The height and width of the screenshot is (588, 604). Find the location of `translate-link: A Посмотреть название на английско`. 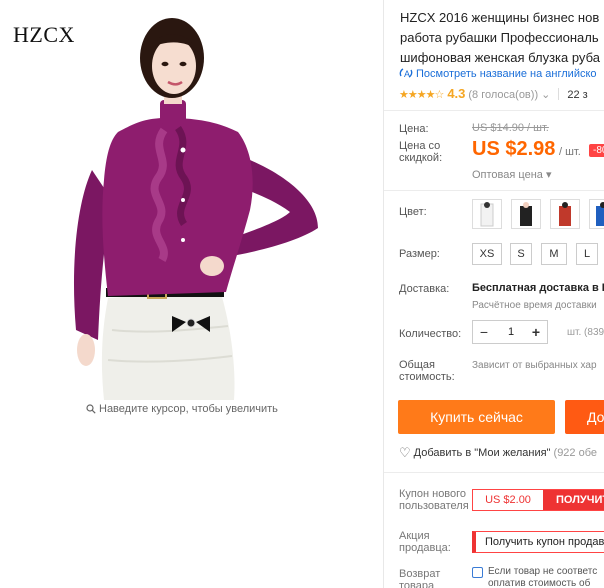

translate-link: A Посмотреть название на английско is located at coordinates (498, 73).